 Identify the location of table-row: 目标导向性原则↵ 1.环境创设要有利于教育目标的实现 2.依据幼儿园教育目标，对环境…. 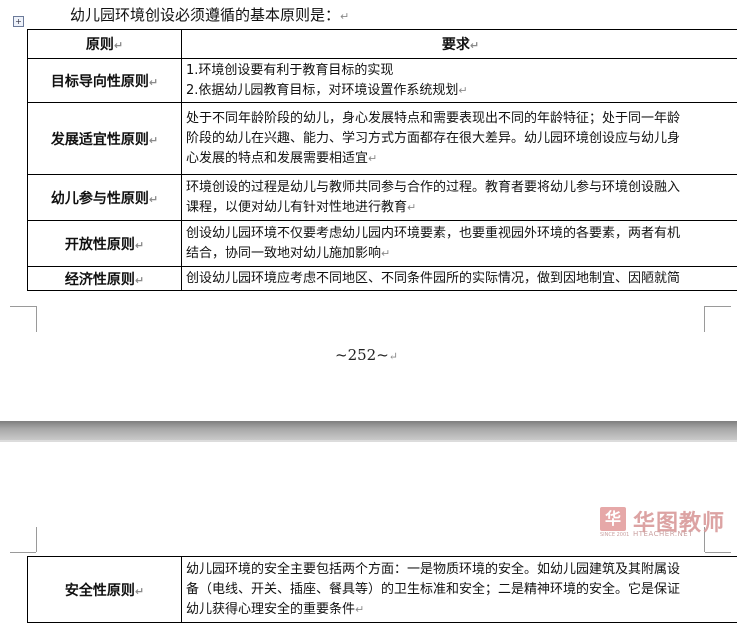
(382, 80).